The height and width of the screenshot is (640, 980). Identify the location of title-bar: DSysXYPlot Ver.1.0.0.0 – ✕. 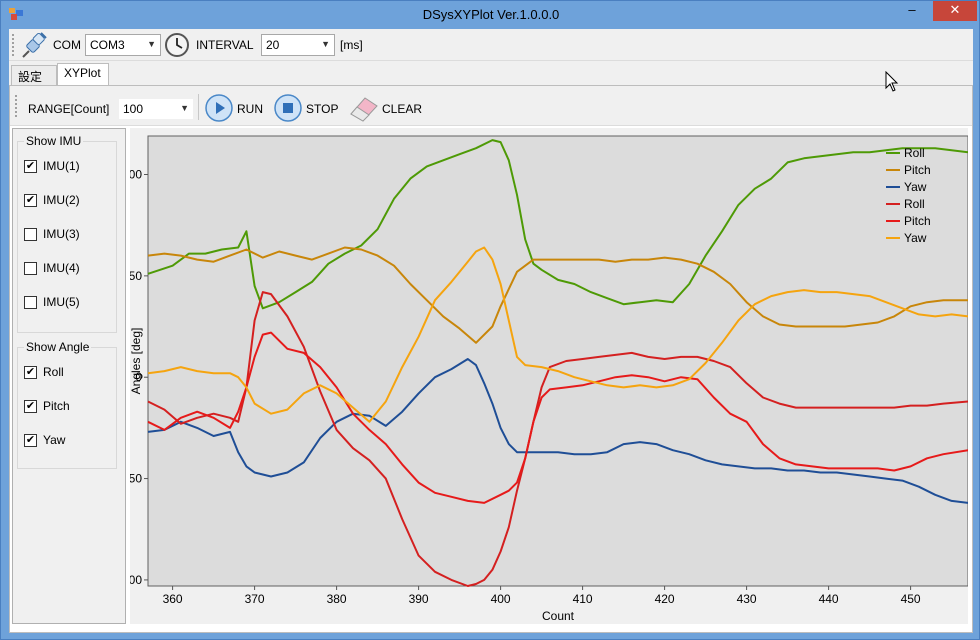
(490, 15).